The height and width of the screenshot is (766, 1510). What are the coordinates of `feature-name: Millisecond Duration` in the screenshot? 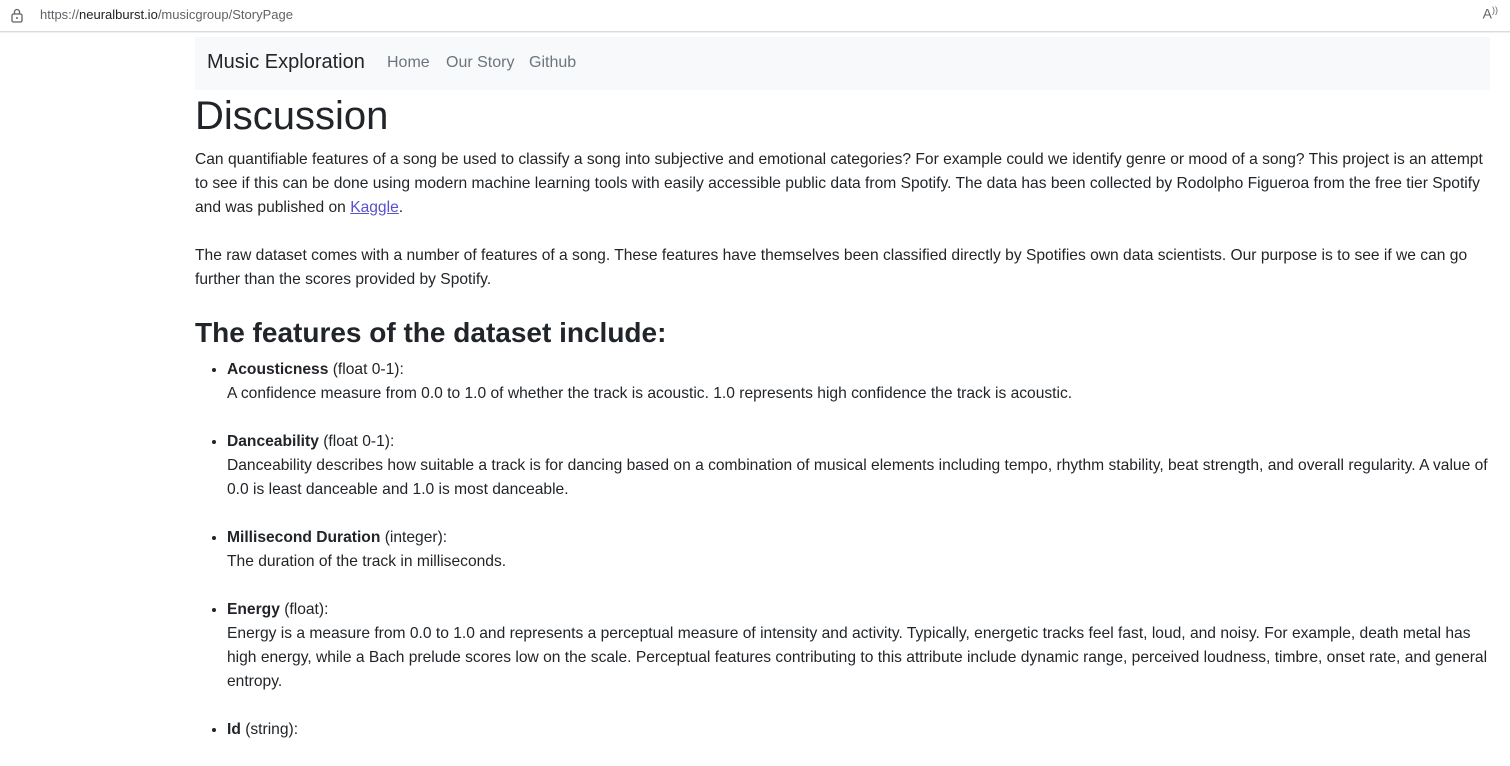 It's located at (304, 537).